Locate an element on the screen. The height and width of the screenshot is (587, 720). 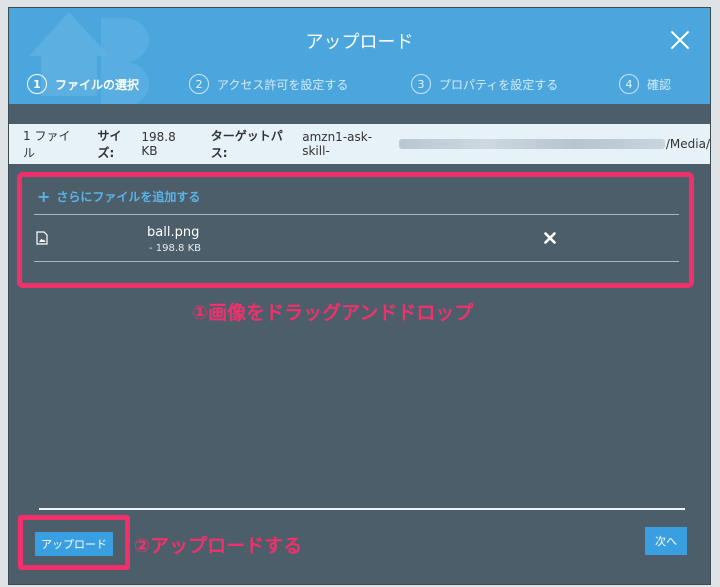
step-properties: 3 プロパティを設定する is located at coordinates (484, 84).